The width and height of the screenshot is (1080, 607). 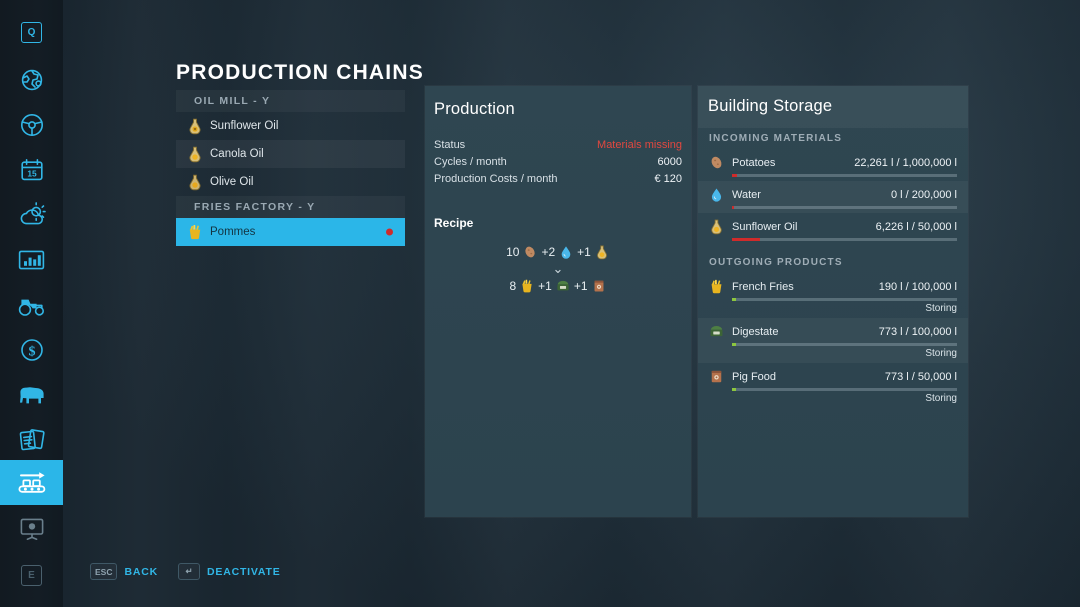 What do you see at coordinates (496, 179) in the screenshot?
I see `stat-label: Production Costs / month` at bounding box center [496, 179].